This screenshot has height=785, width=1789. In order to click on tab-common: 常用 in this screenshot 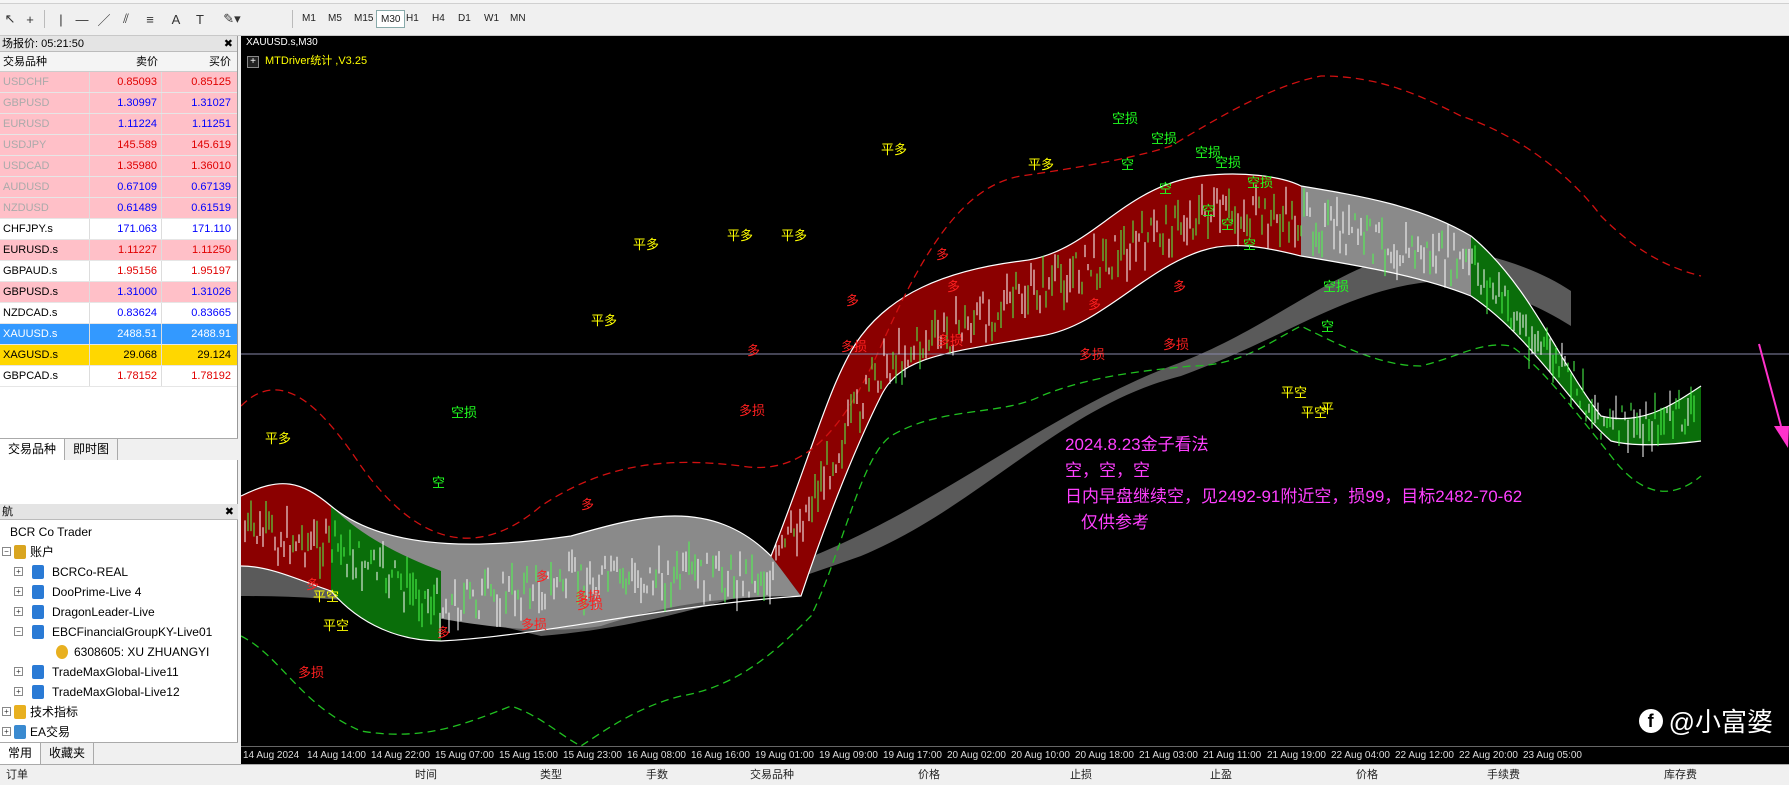, I will do `click(21, 753)`.